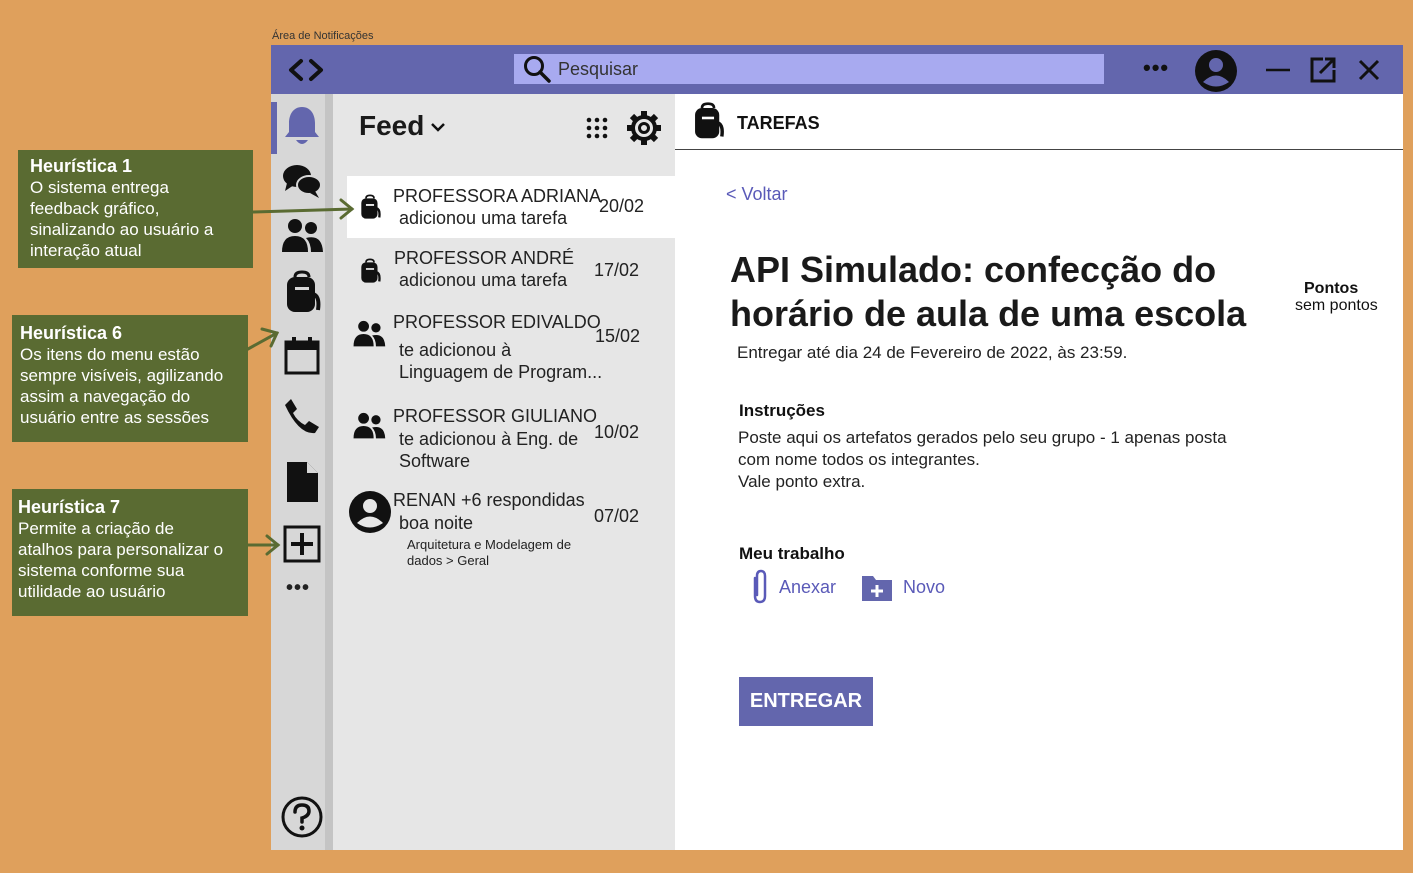 The image size is (1413, 873). I want to click on attach-button: Anexar, so click(792, 587).